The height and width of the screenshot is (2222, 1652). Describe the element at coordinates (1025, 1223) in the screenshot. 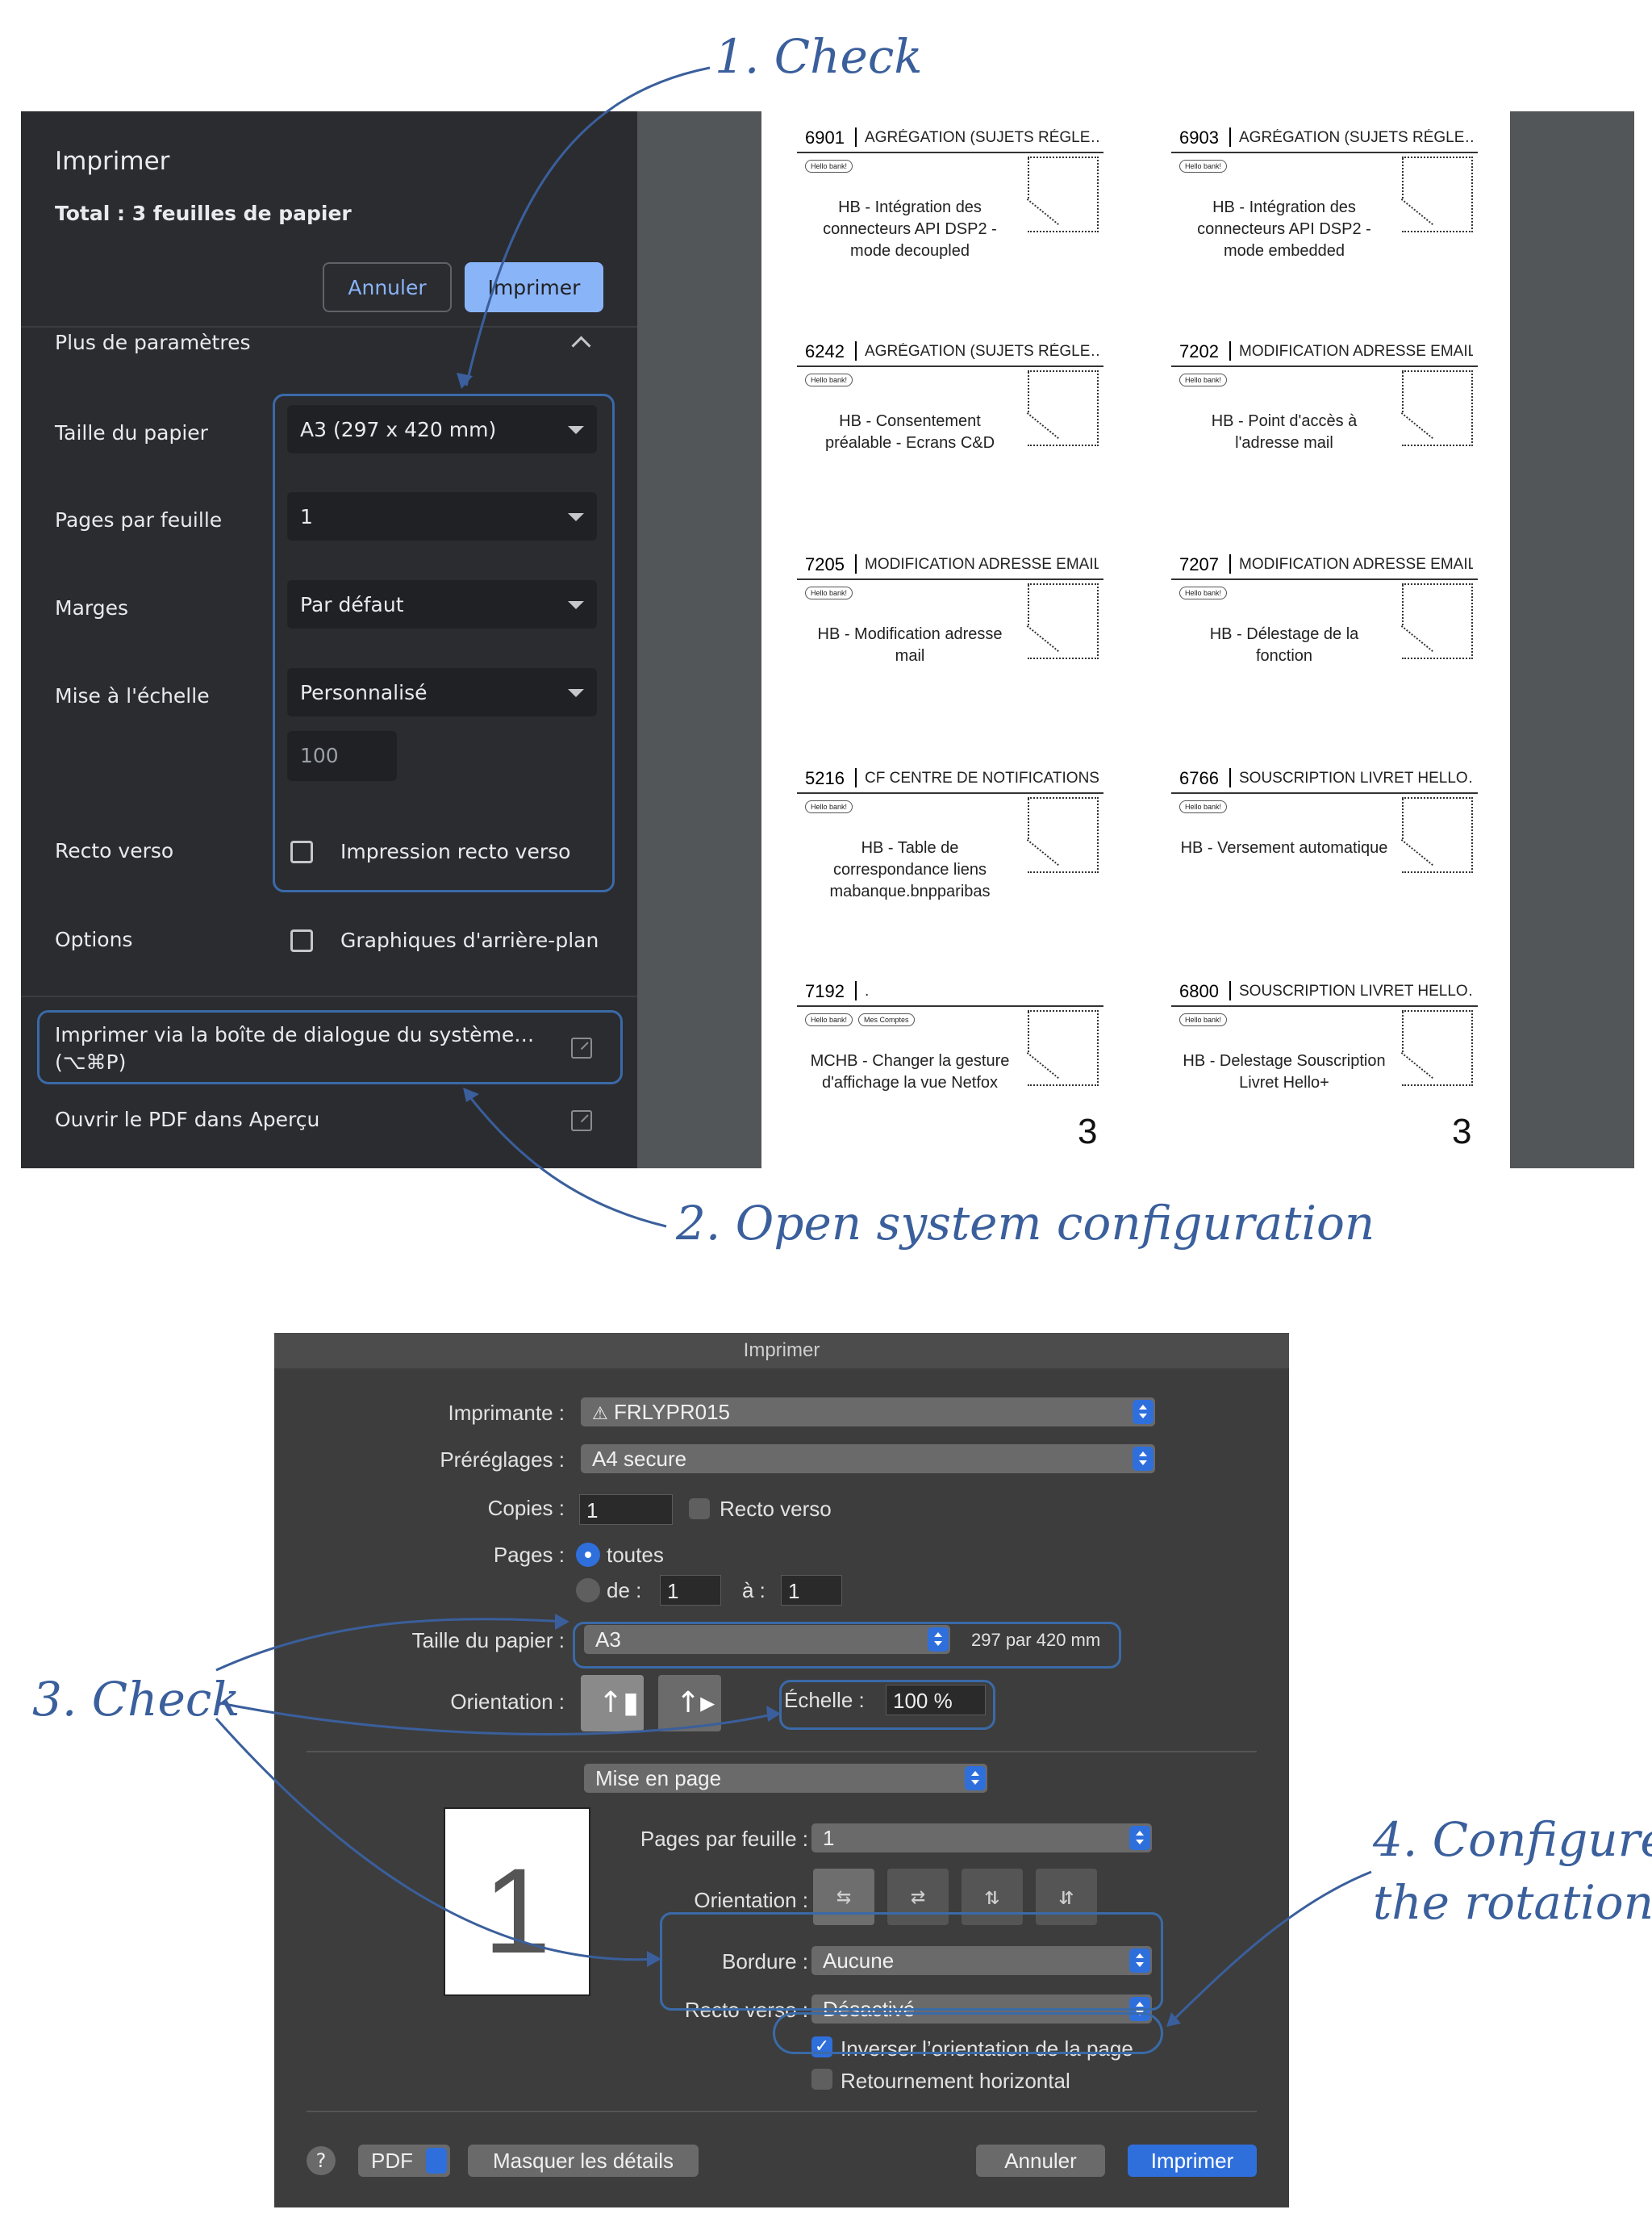

I see `annotation-step2: 2. Open system configuration` at that location.